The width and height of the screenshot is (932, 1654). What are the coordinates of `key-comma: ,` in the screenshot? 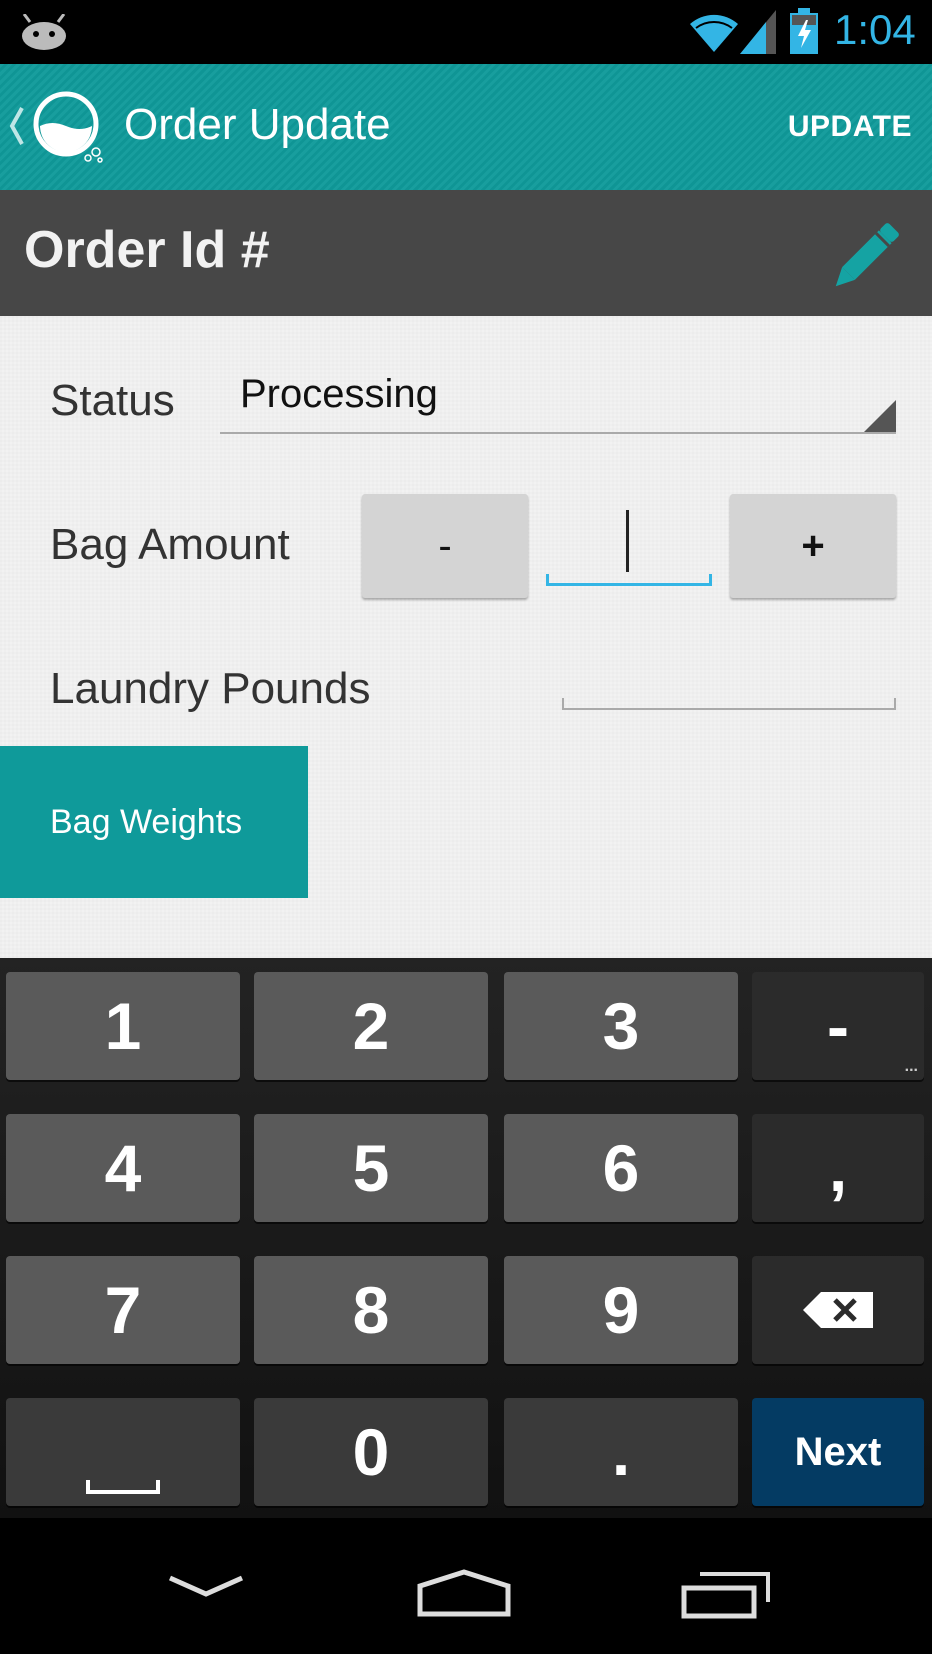 It's located at (838, 1168).